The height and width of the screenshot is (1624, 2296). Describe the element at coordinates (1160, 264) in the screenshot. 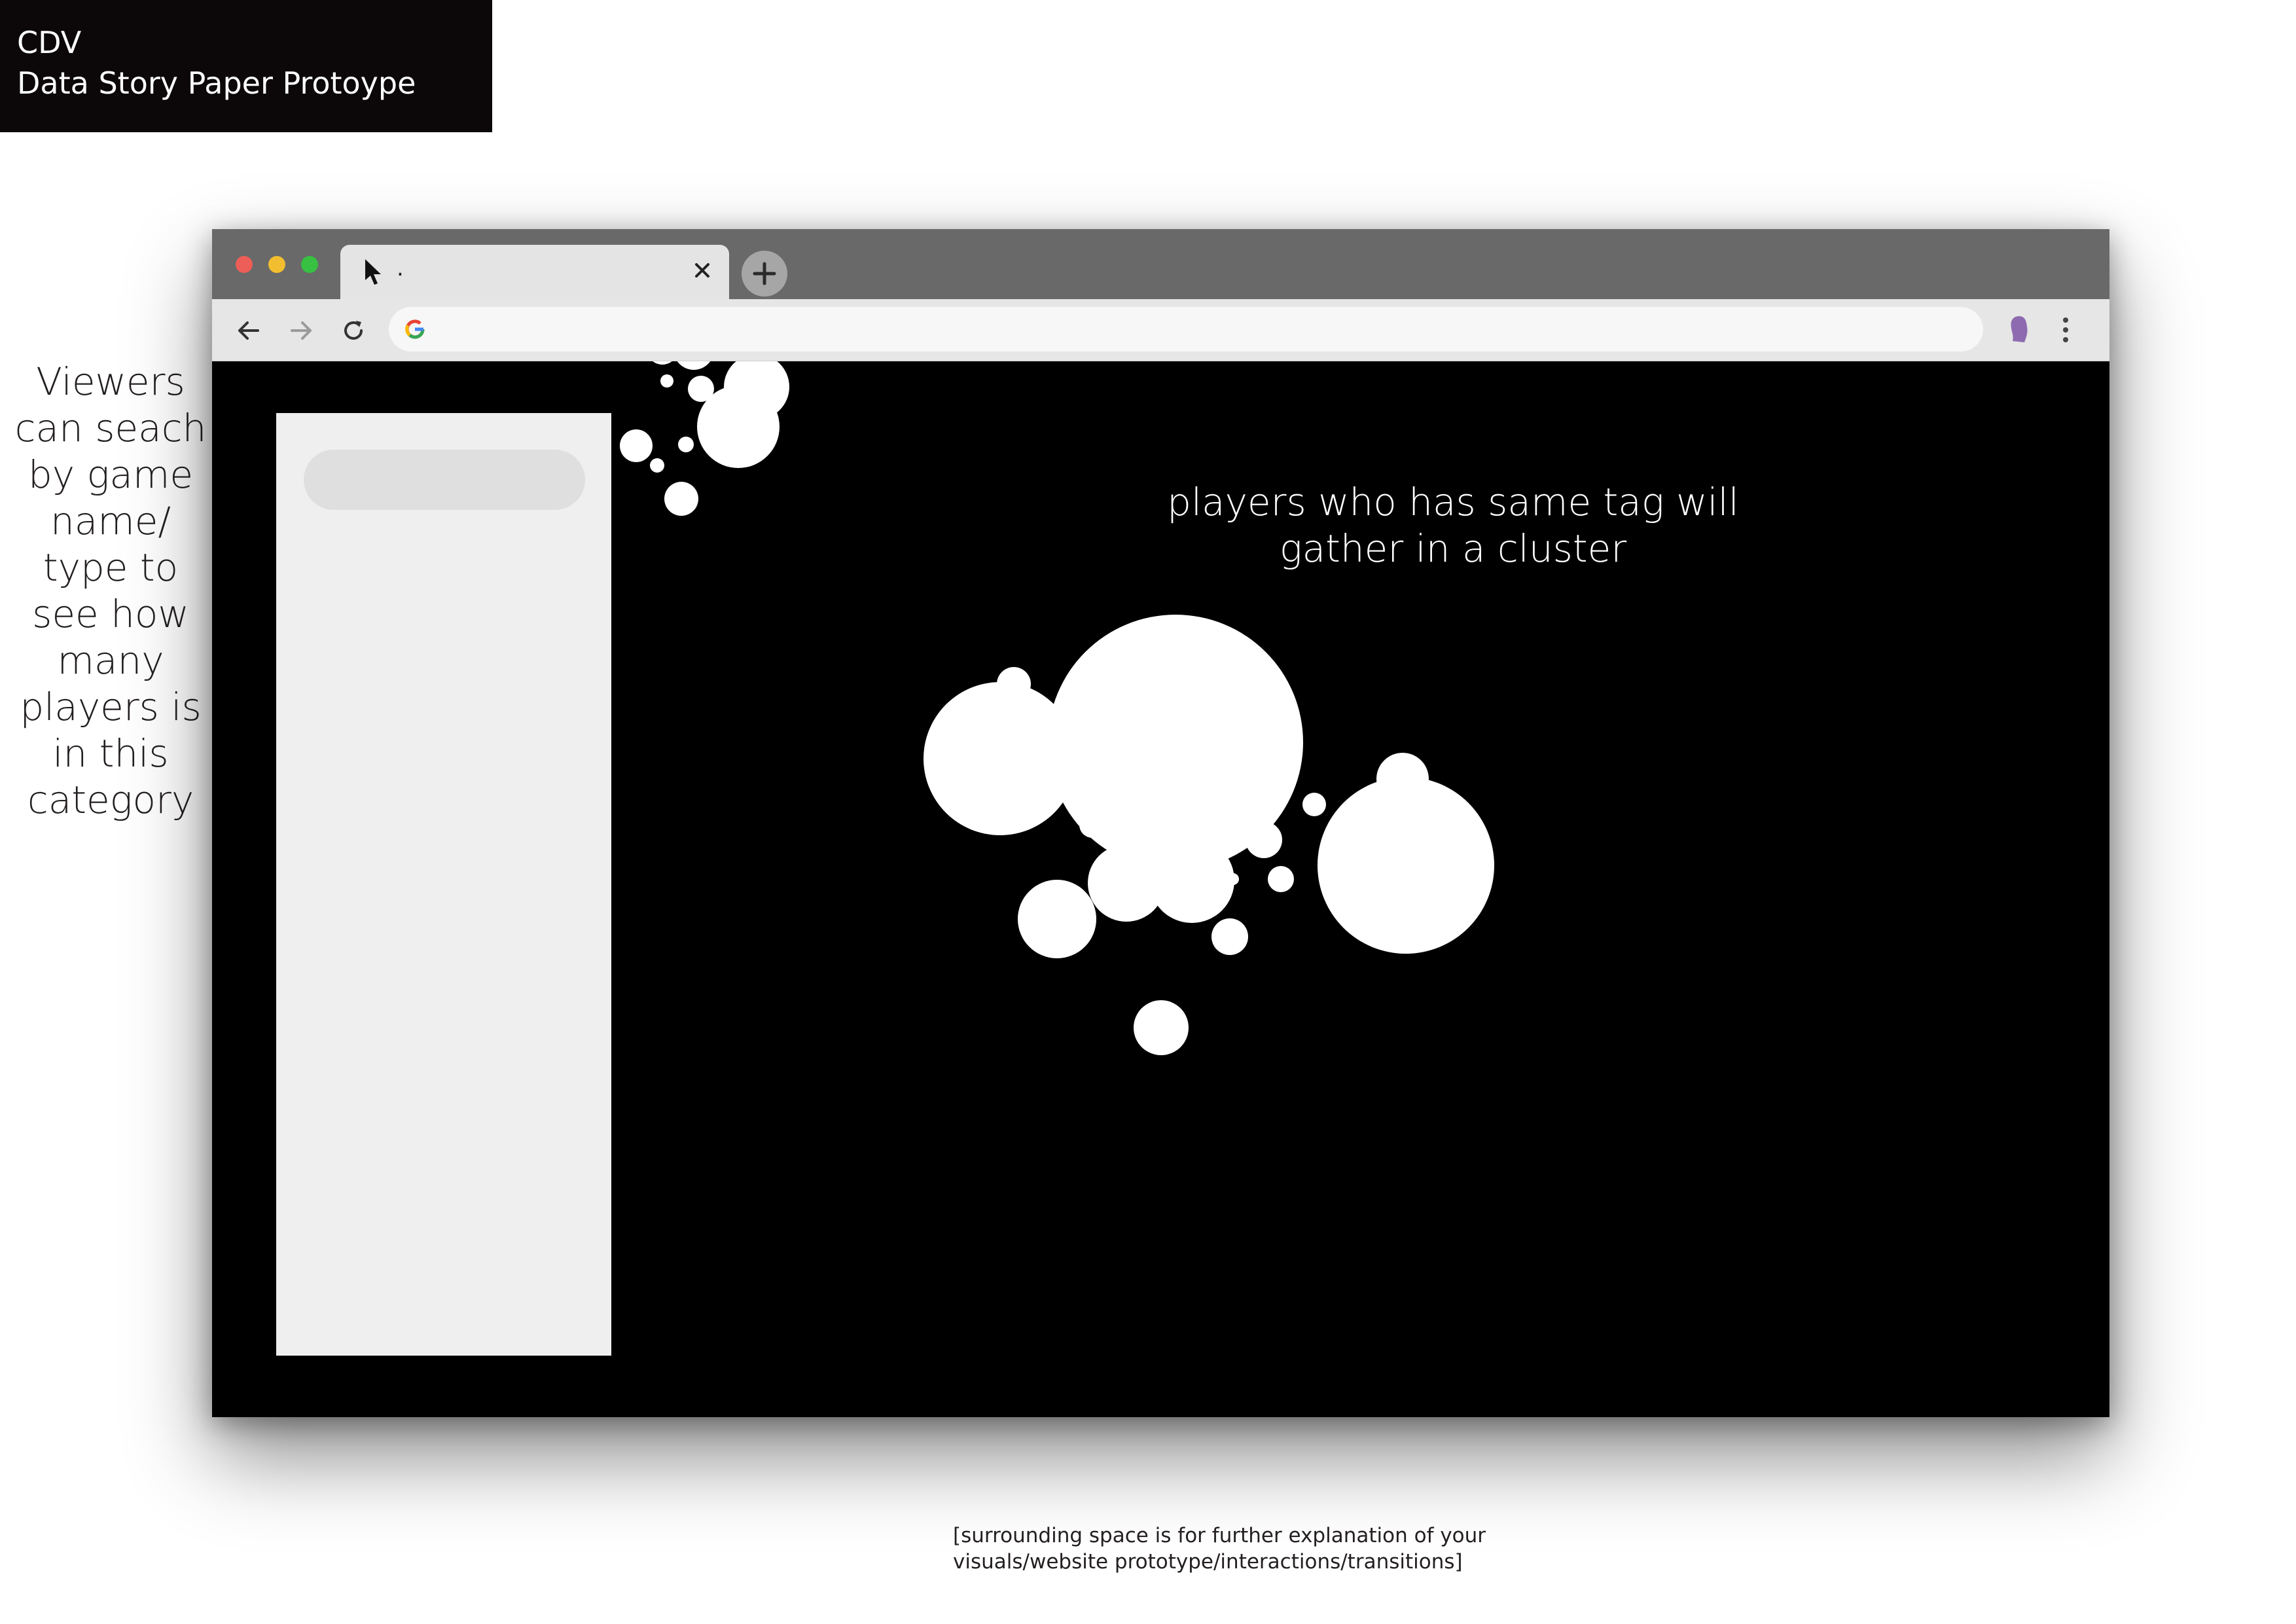

I see `browser-titlebar: .` at that location.